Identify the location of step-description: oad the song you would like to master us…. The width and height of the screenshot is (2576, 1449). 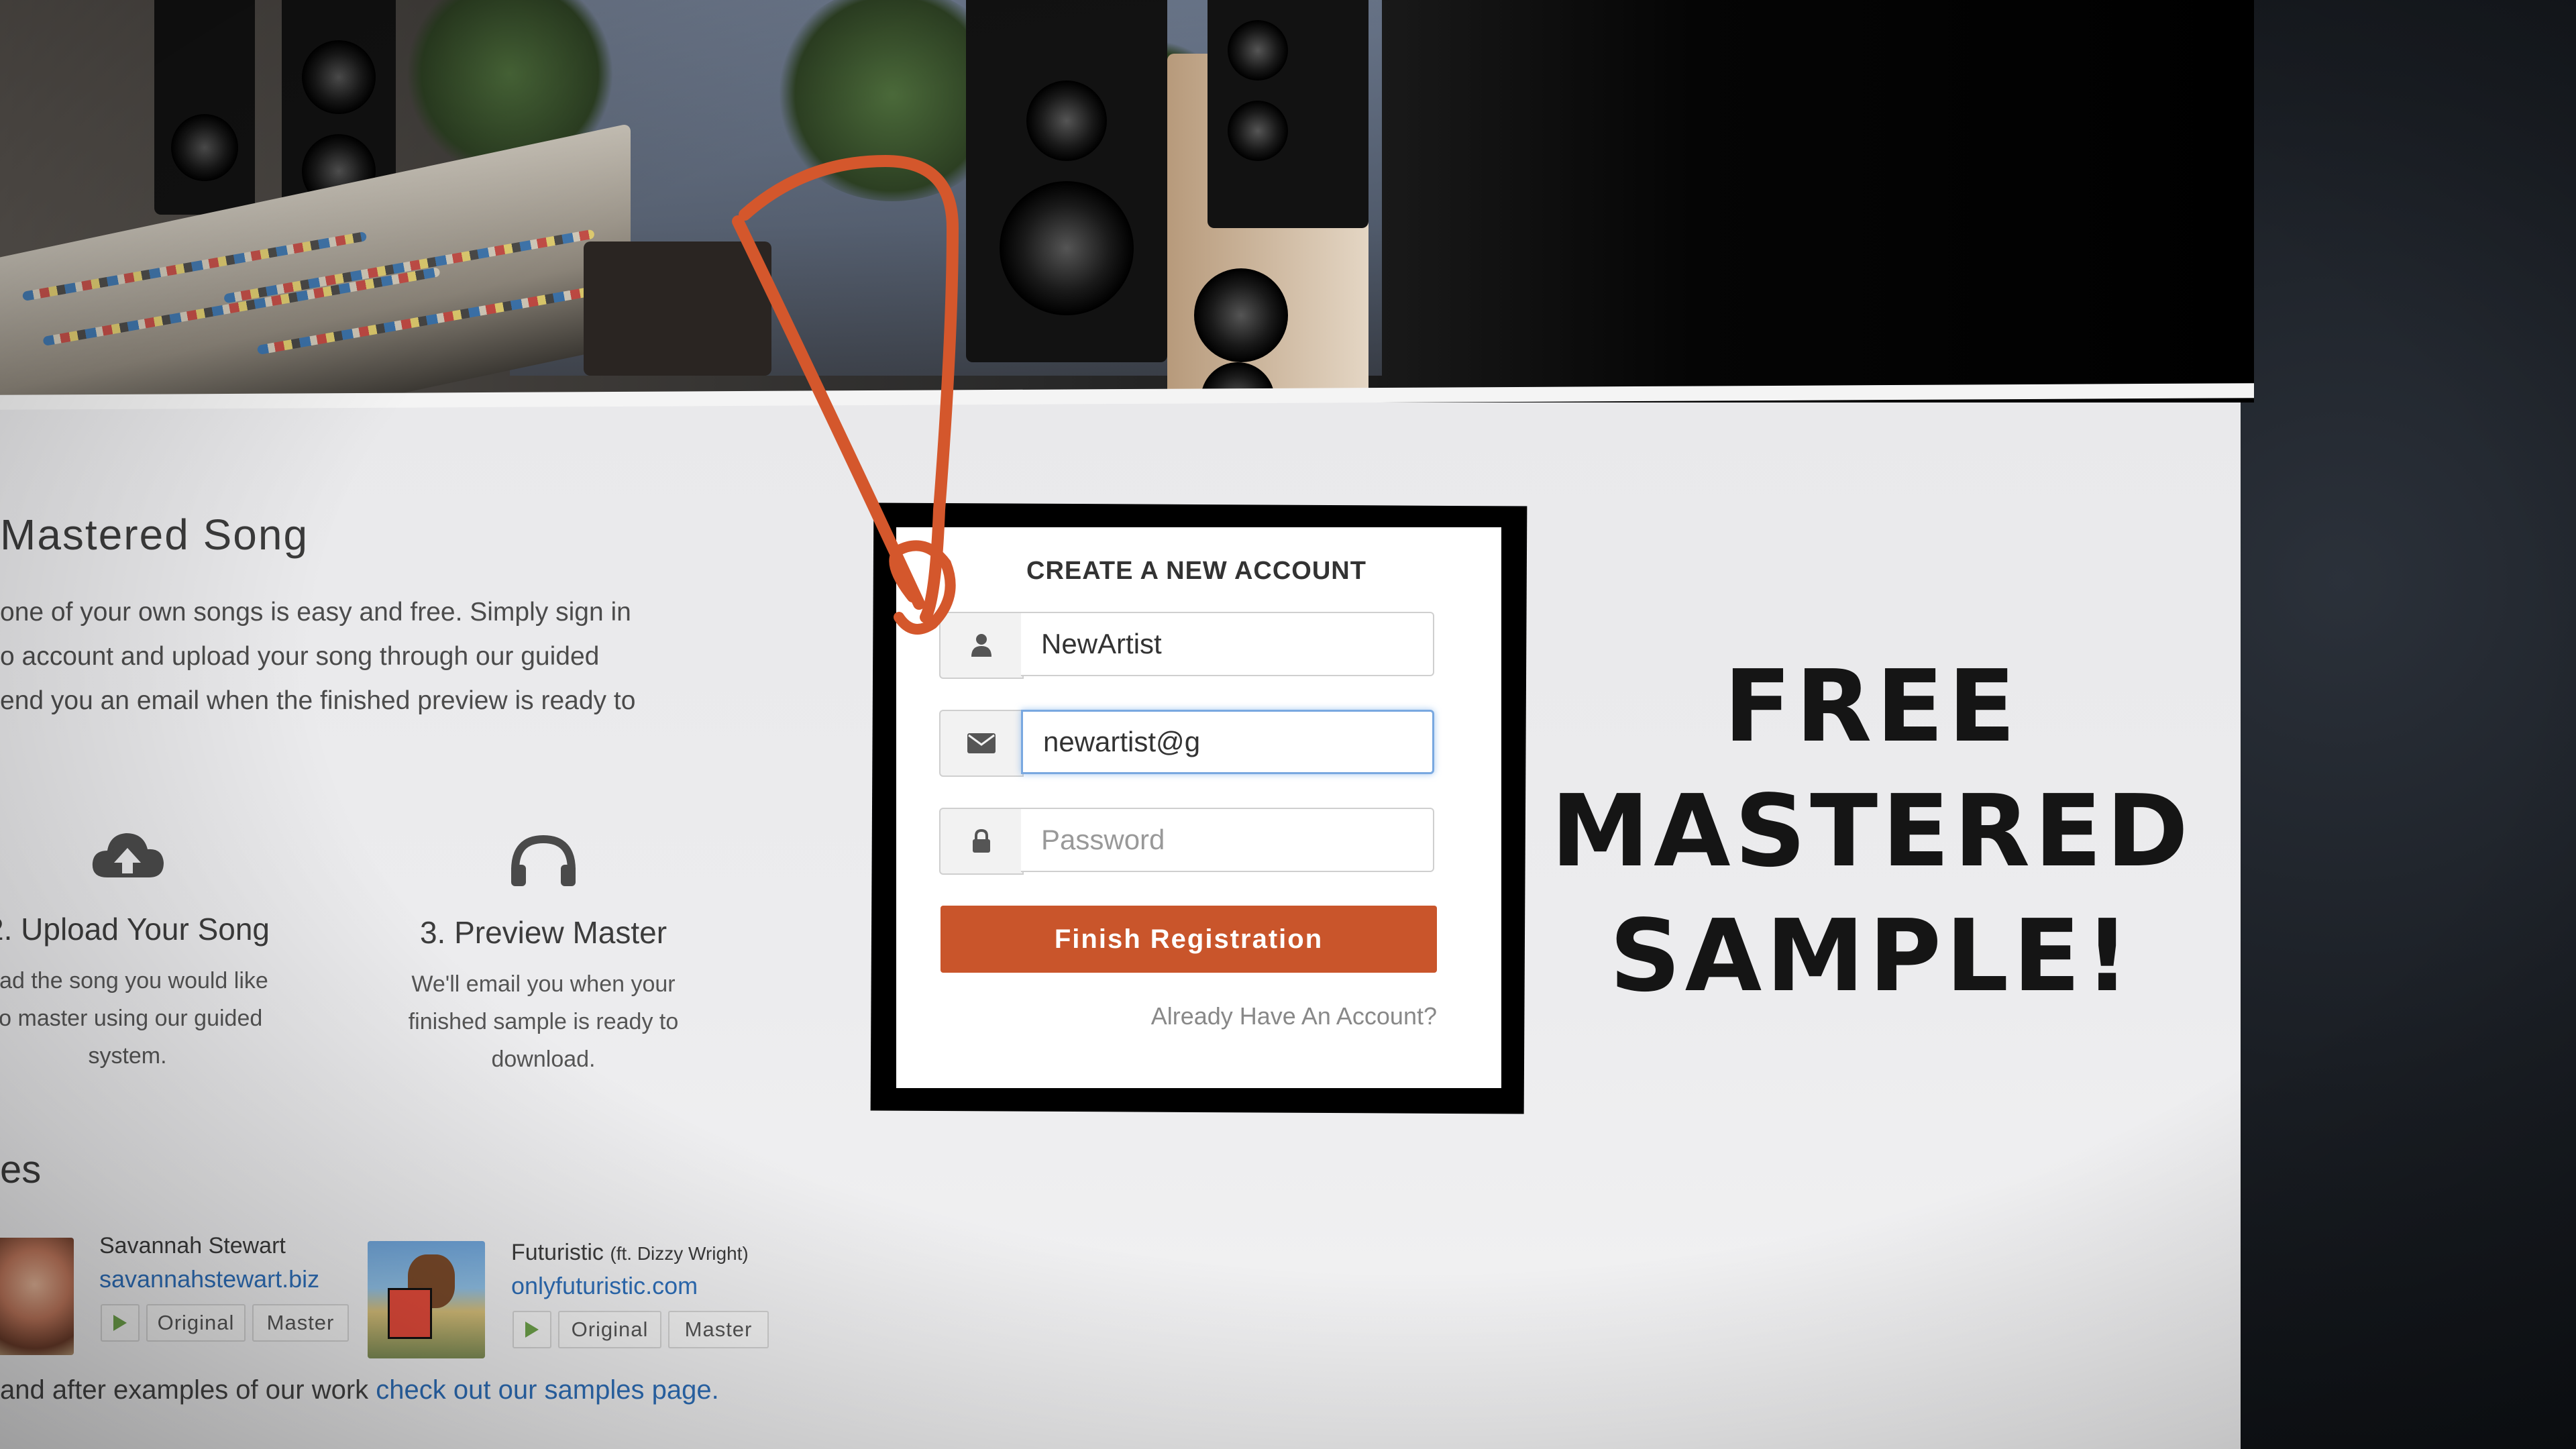
(134, 1018).